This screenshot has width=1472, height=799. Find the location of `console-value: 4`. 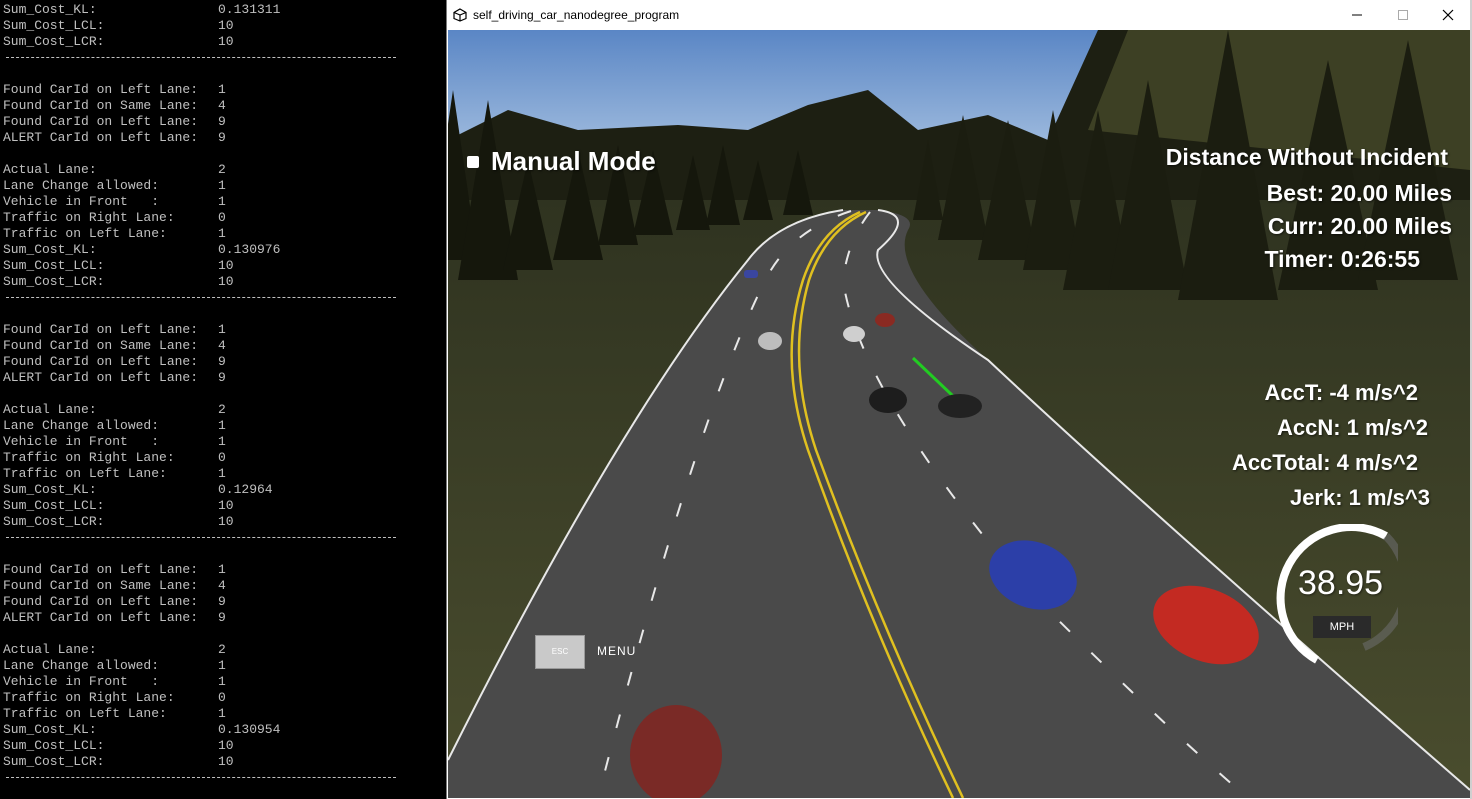

console-value: 4 is located at coordinates (222, 585).